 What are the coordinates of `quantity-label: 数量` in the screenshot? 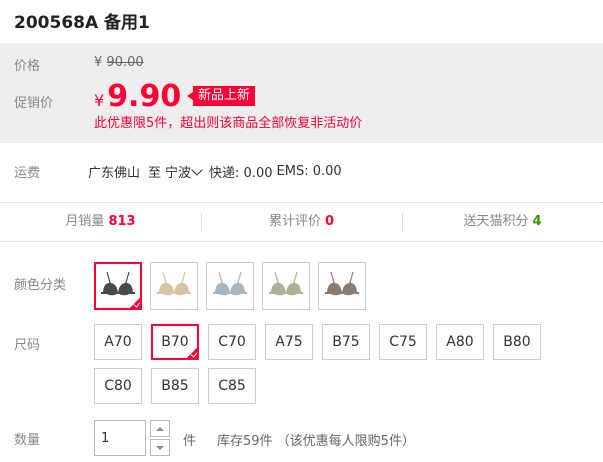 It's located at (27, 440).